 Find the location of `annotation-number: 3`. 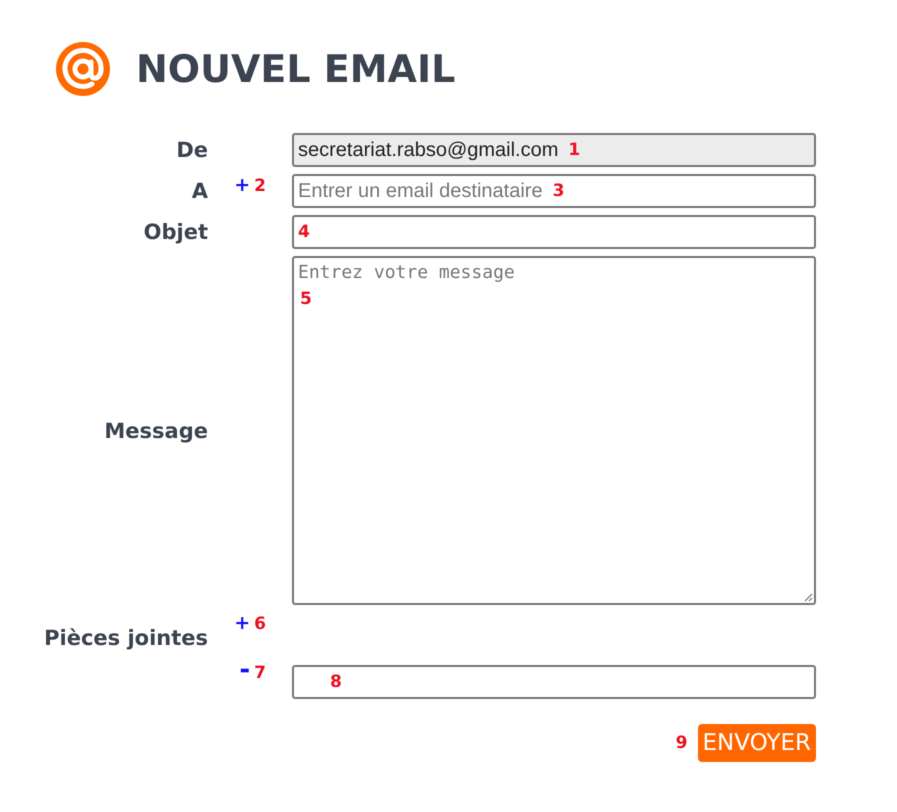

annotation-number: 3 is located at coordinates (558, 191).